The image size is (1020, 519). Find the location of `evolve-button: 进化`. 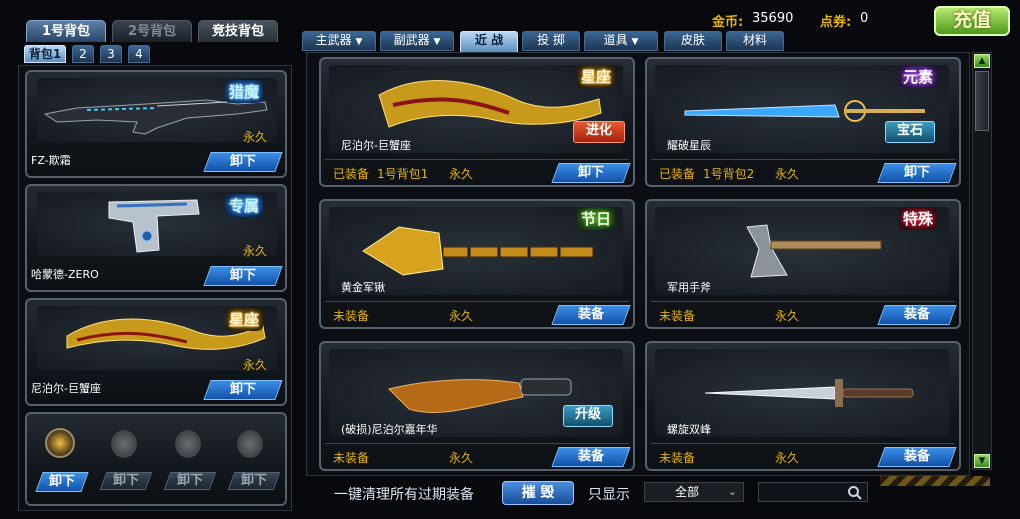

evolve-button: 进化 is located at coordinates (599, 132).